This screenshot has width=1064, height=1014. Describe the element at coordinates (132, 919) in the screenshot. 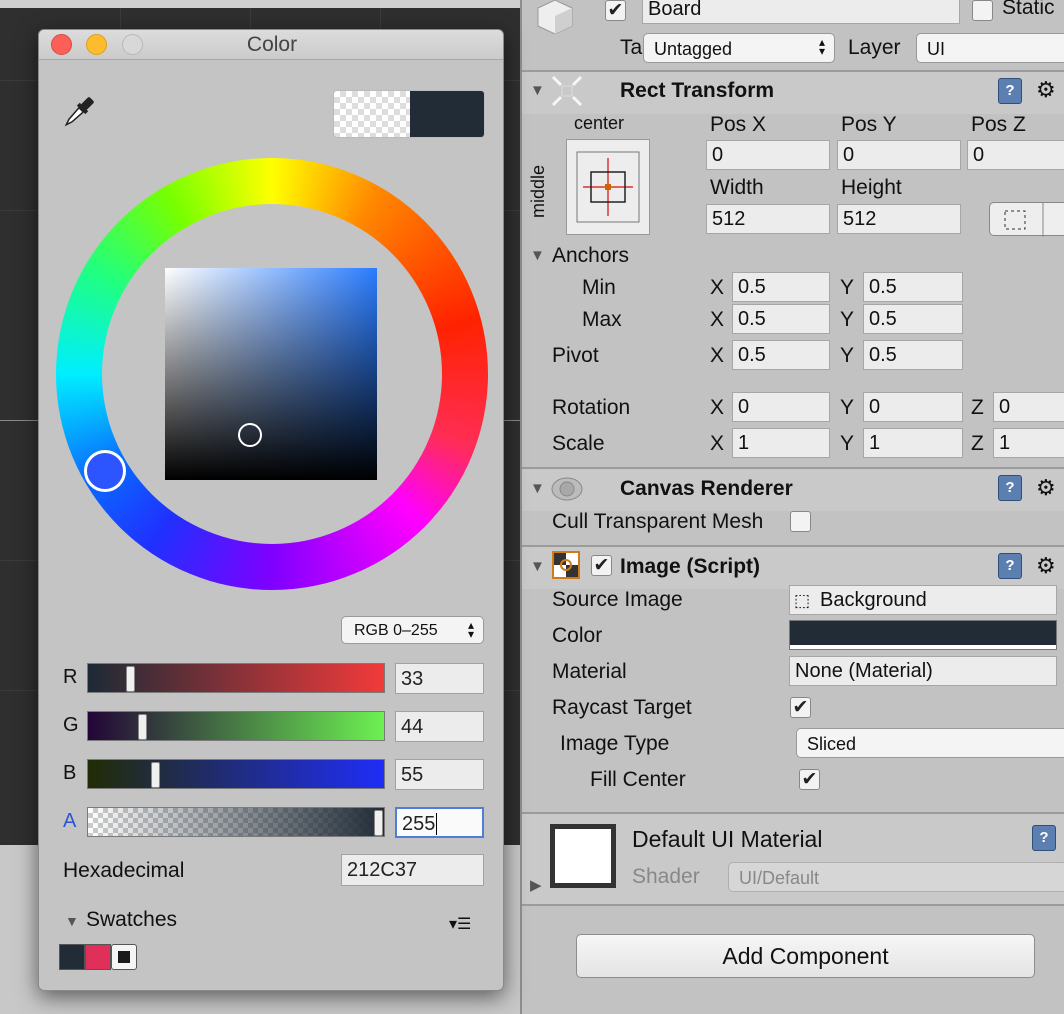

I see `swatches-label: Swatches` at that location.